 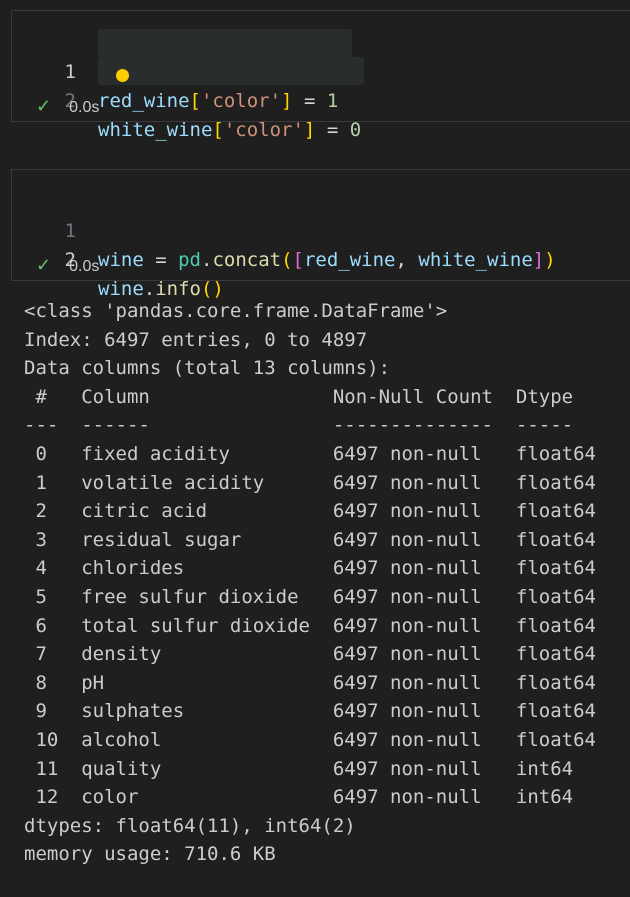 I want to click on code-token: 1, so click(x=332, y=101).